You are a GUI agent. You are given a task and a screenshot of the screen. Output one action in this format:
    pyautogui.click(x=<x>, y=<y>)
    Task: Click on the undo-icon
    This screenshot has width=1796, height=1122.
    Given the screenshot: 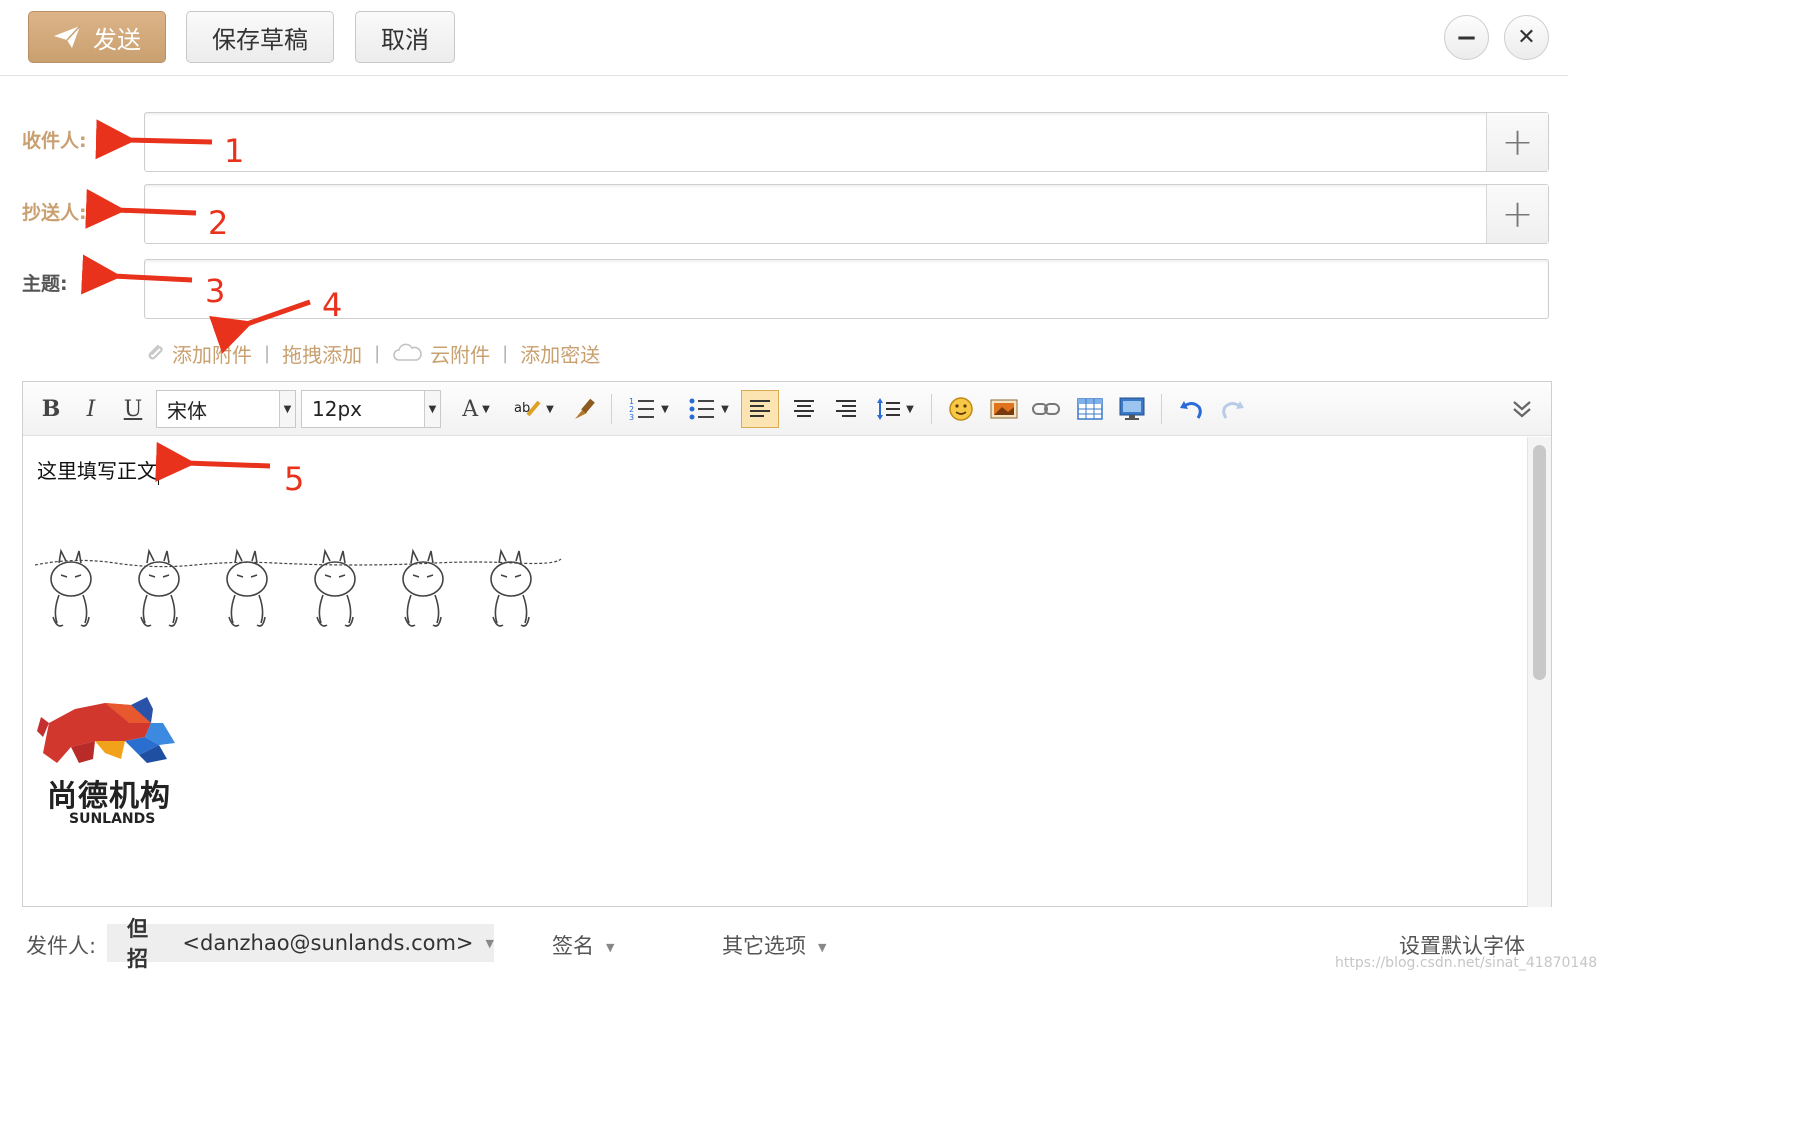 What is the action you would take?
    pyautogui.click(x=1191, y=409)
    